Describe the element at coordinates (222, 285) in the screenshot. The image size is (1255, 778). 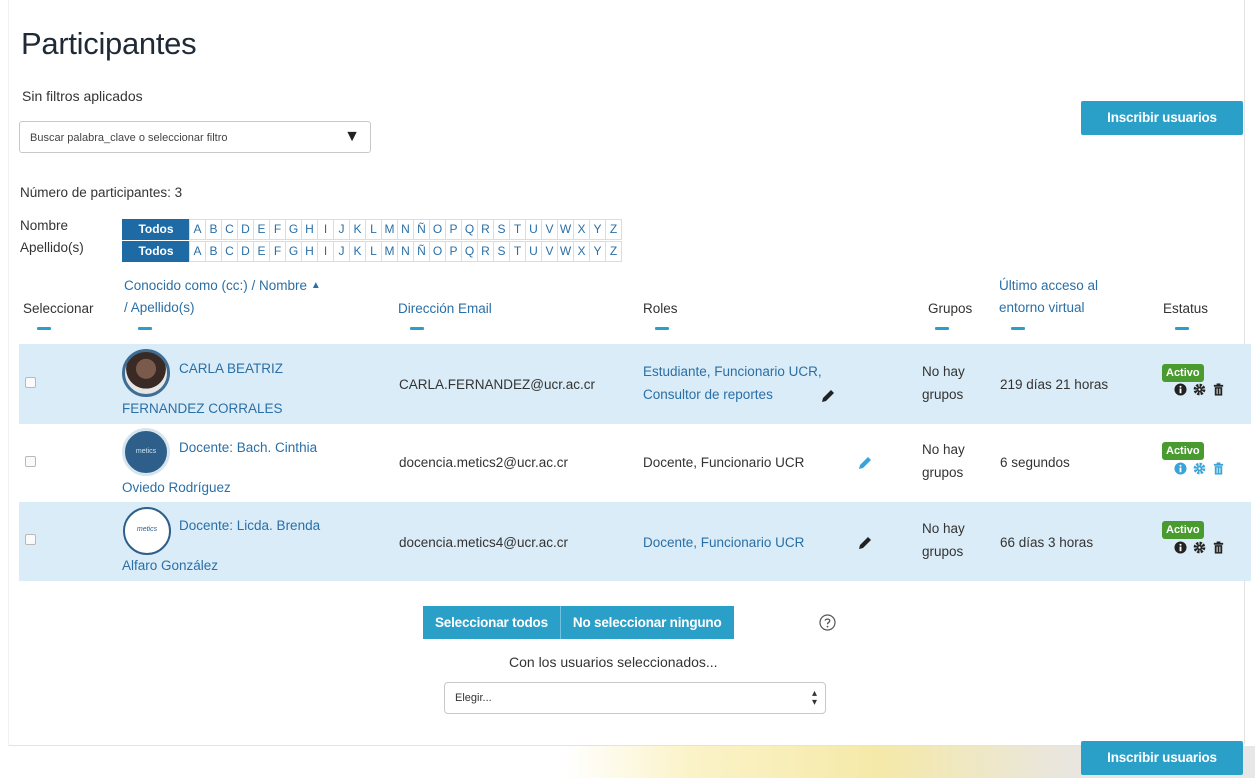
I see `header-name-sort: Conocido como (cc:) / Nombre ▲` at that location.